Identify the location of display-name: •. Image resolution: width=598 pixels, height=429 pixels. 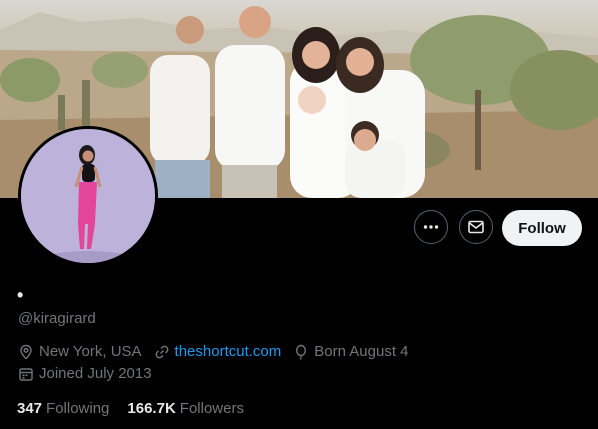
(20, 295).